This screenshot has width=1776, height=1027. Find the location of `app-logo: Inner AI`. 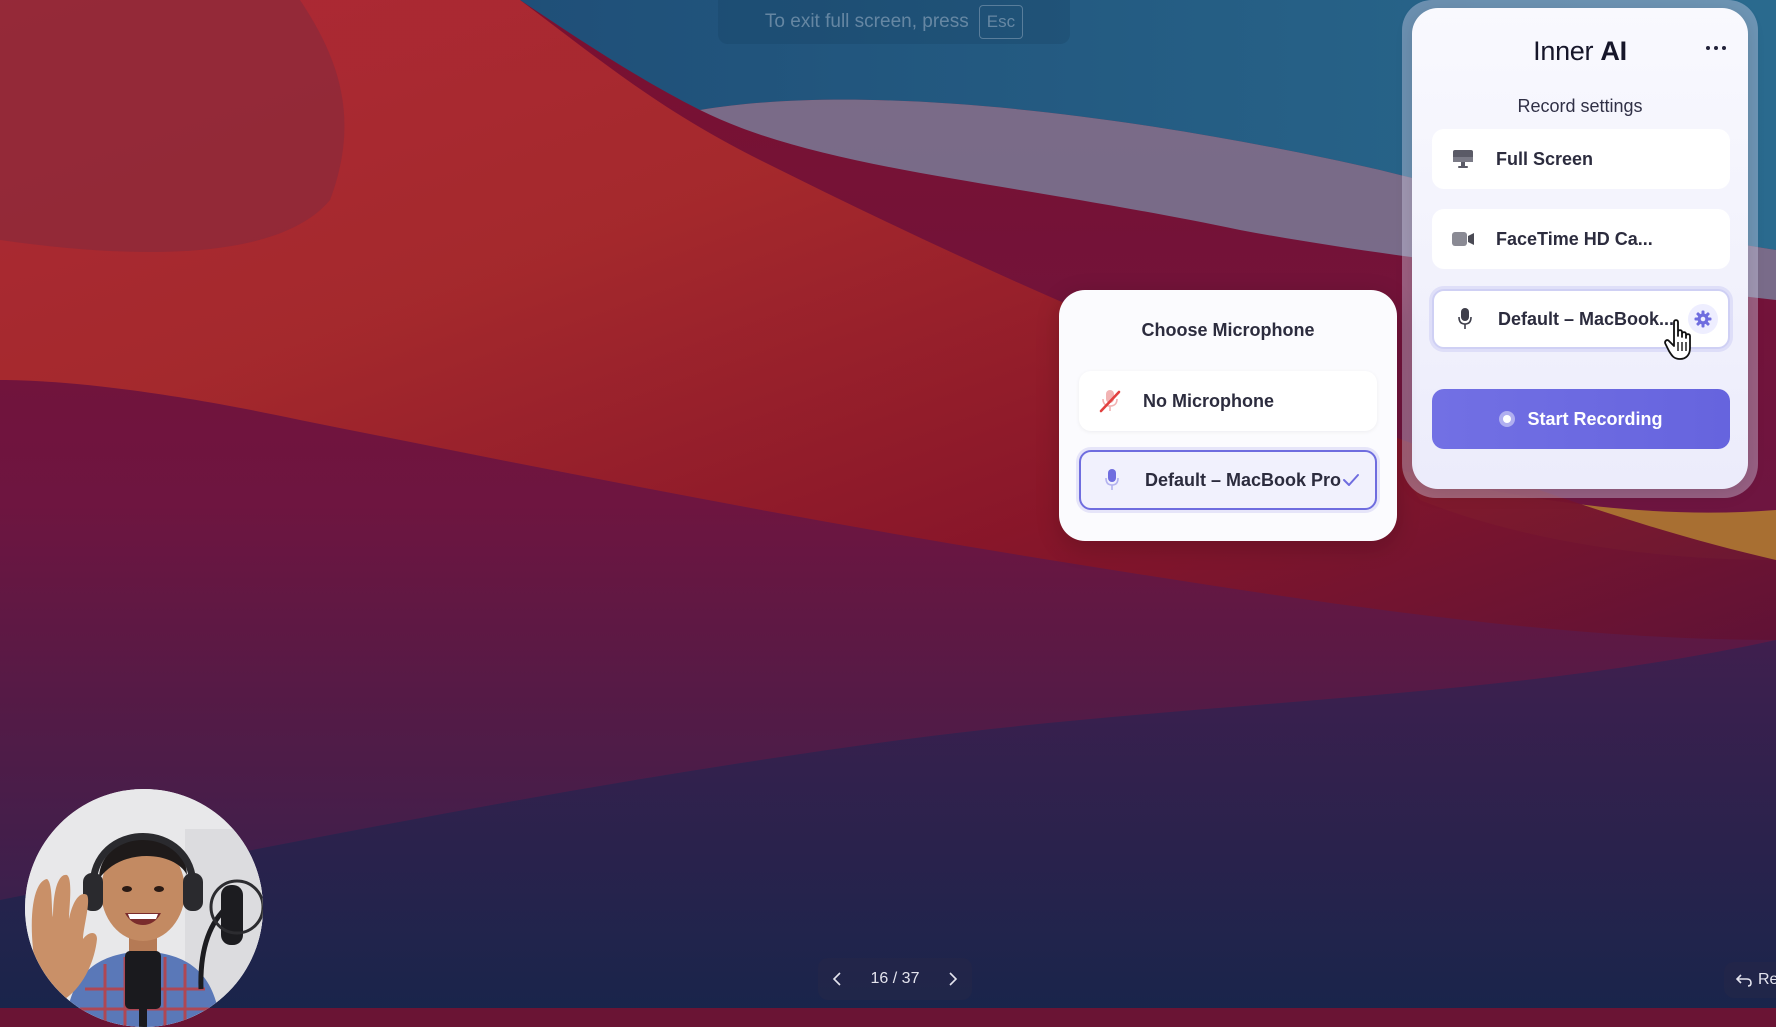

app-logo: Inner AI is located at coordinates (1580, 51).